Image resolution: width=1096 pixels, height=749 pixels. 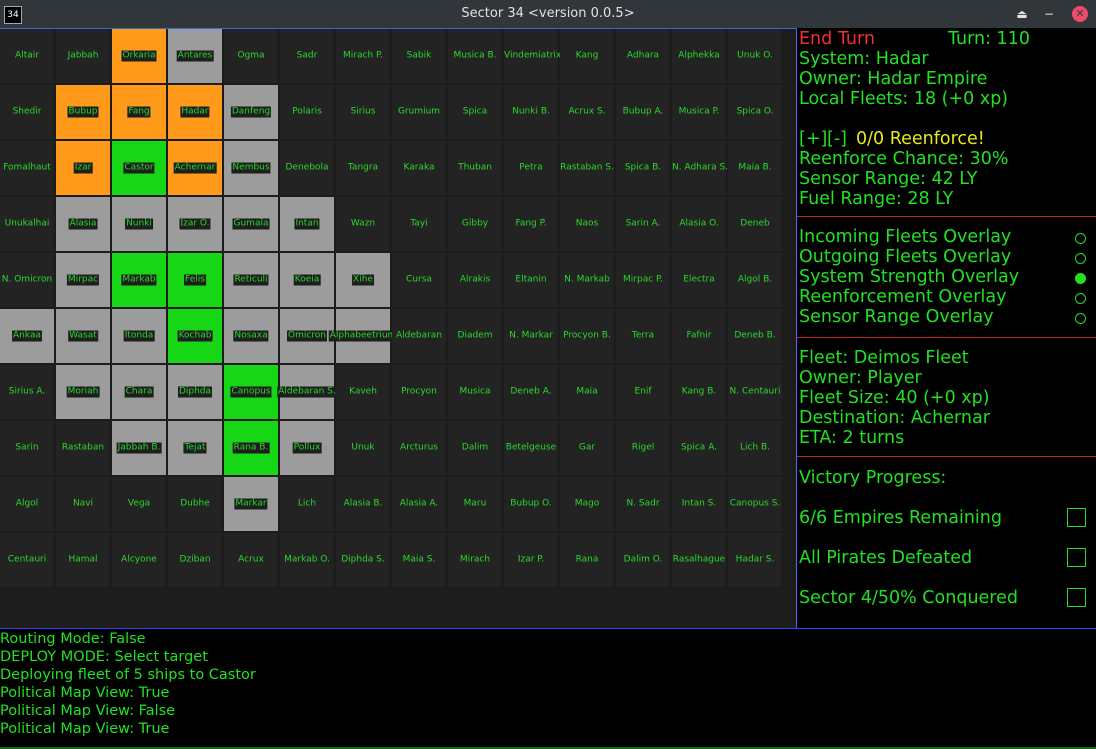 What do you see at coordinates (83, 168) in the screenshot?
I see `star-system-cell: Izar` at bounding box center [83, 168].